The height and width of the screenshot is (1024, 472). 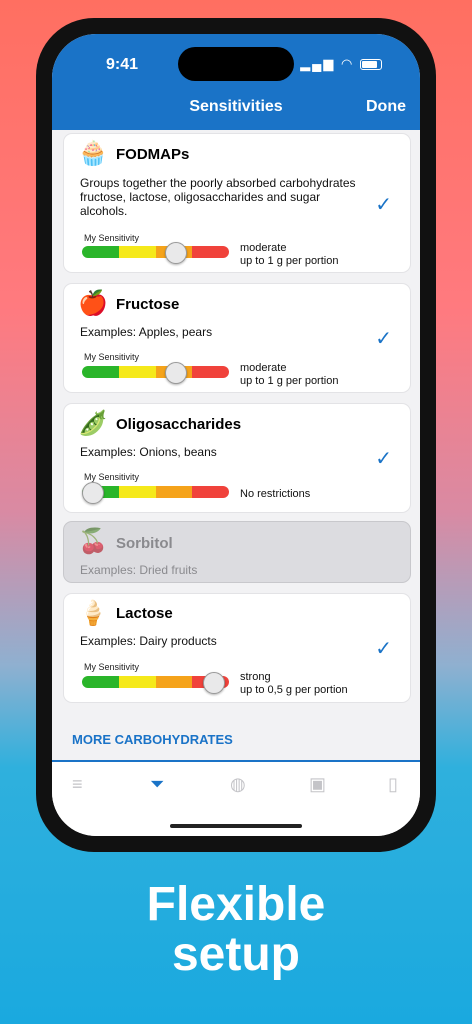 What do you see at coordinates (348, 63) in the screenshot?
I see `wifi-icon: ◠` at bounding box center [348, 63].